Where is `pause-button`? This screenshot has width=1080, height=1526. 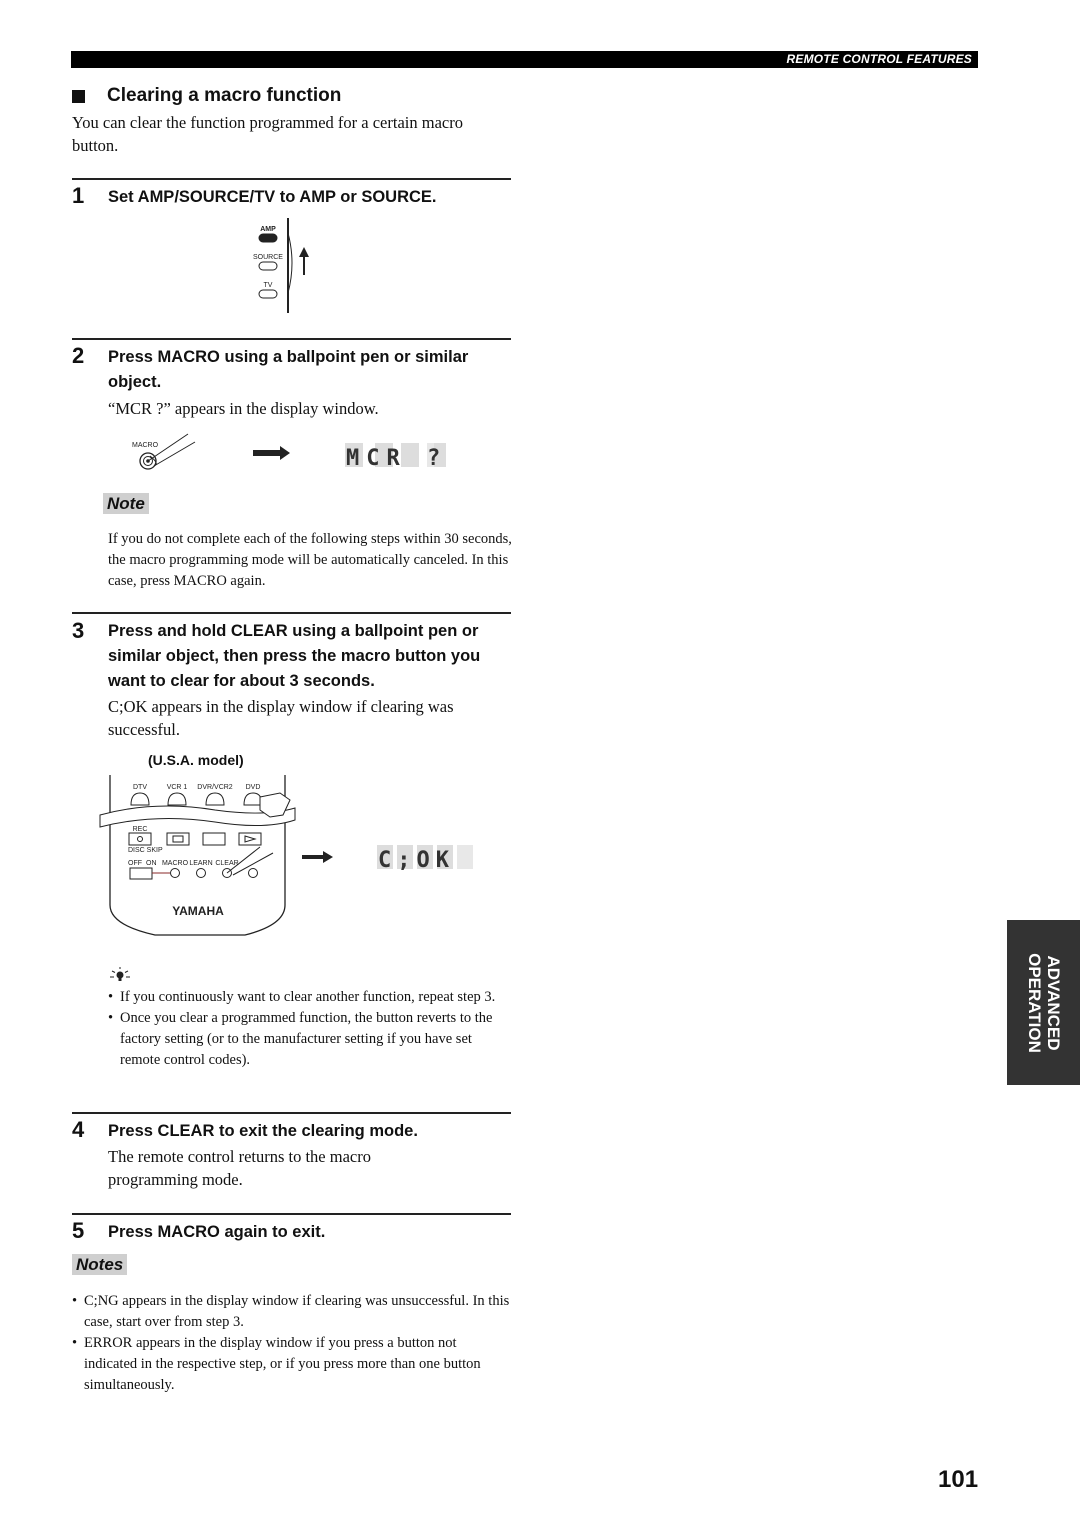 pause-button is located at coordinates (214, 839).